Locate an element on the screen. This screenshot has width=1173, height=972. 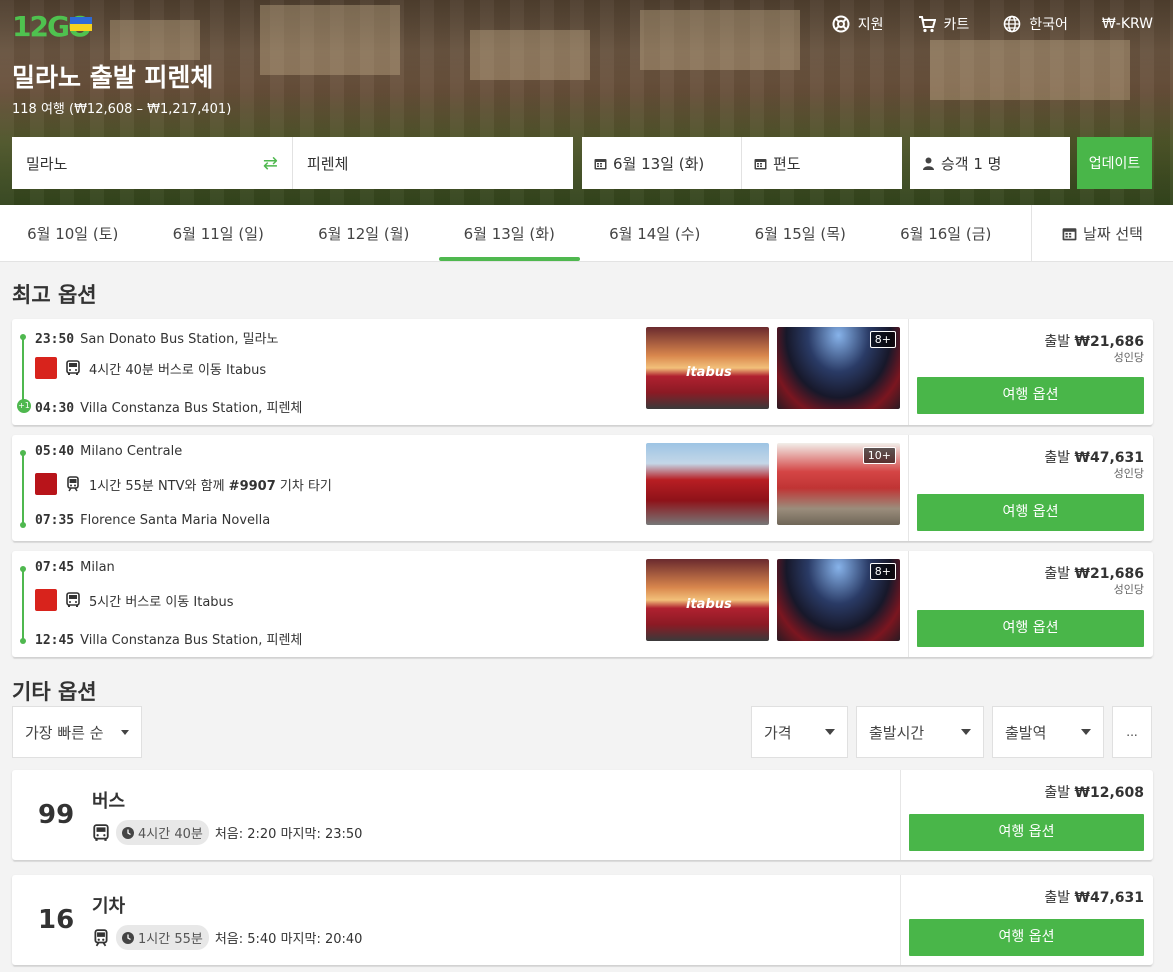
pick-date-label: 날짜 선택 is located at coordinates (1113, 233).